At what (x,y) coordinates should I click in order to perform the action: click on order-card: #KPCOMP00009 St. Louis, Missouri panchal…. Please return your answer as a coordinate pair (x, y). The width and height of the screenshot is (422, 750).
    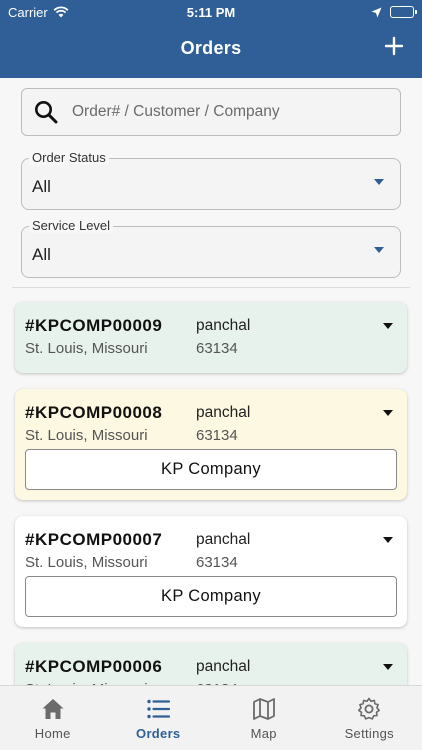
    Looking at the image, I should click on (211, 337).